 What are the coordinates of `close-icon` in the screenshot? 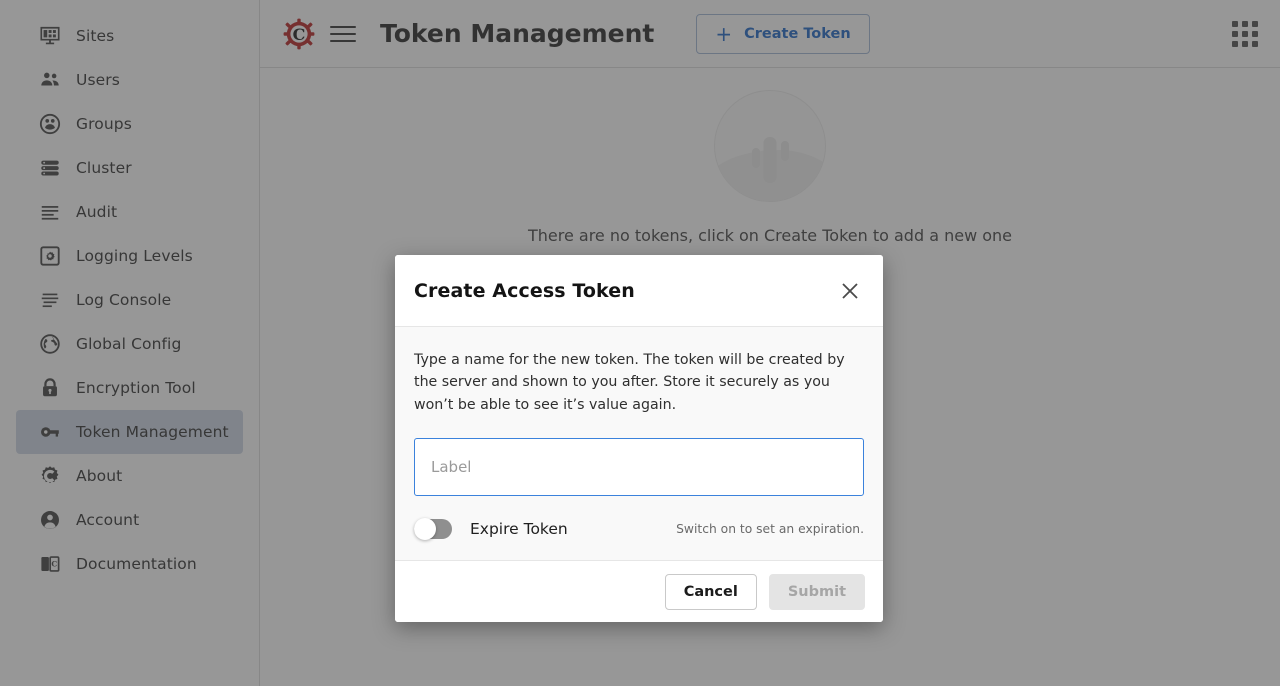 It's located at (850, 291).